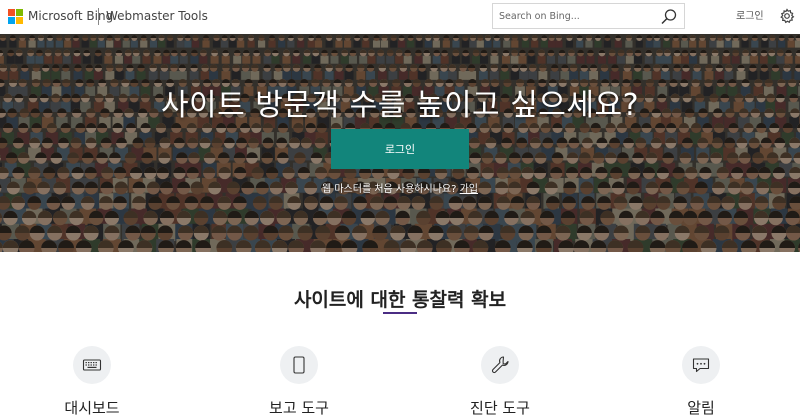 The width and height of the screenshot is (800, 418). Describe the element at coordinates (400, 149) in the screenshot. I see `hero-login-button: 로그인` at that location.